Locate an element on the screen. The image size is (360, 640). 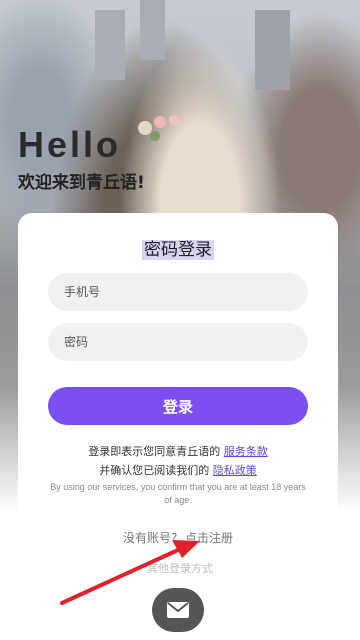
email-login-button is located at coordinates (178, 610).